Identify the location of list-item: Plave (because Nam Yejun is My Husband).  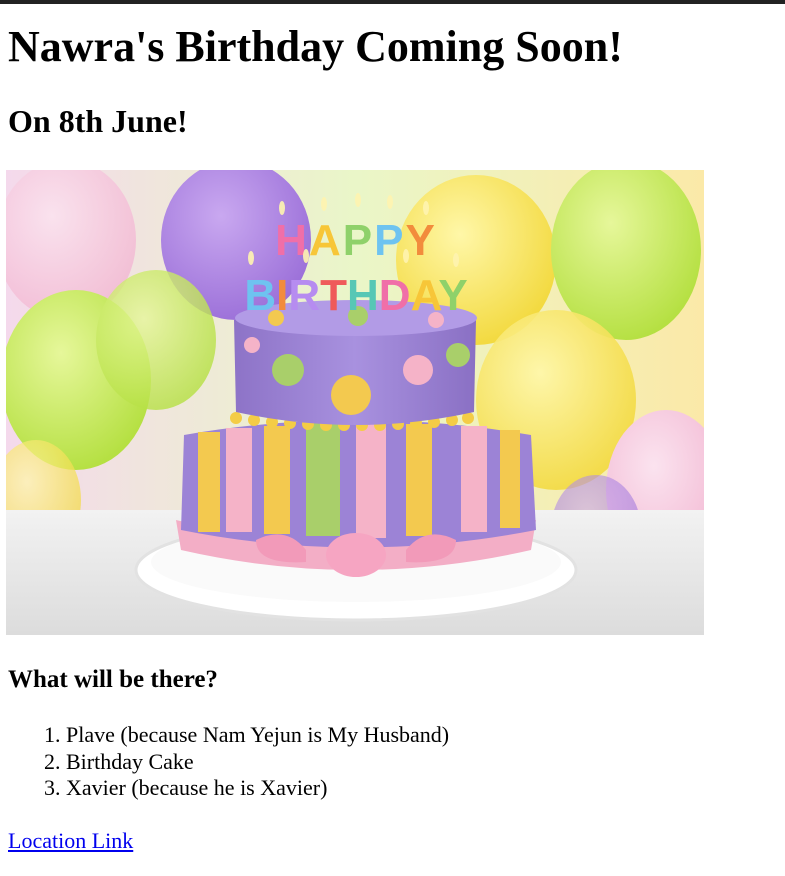
(421, 735).